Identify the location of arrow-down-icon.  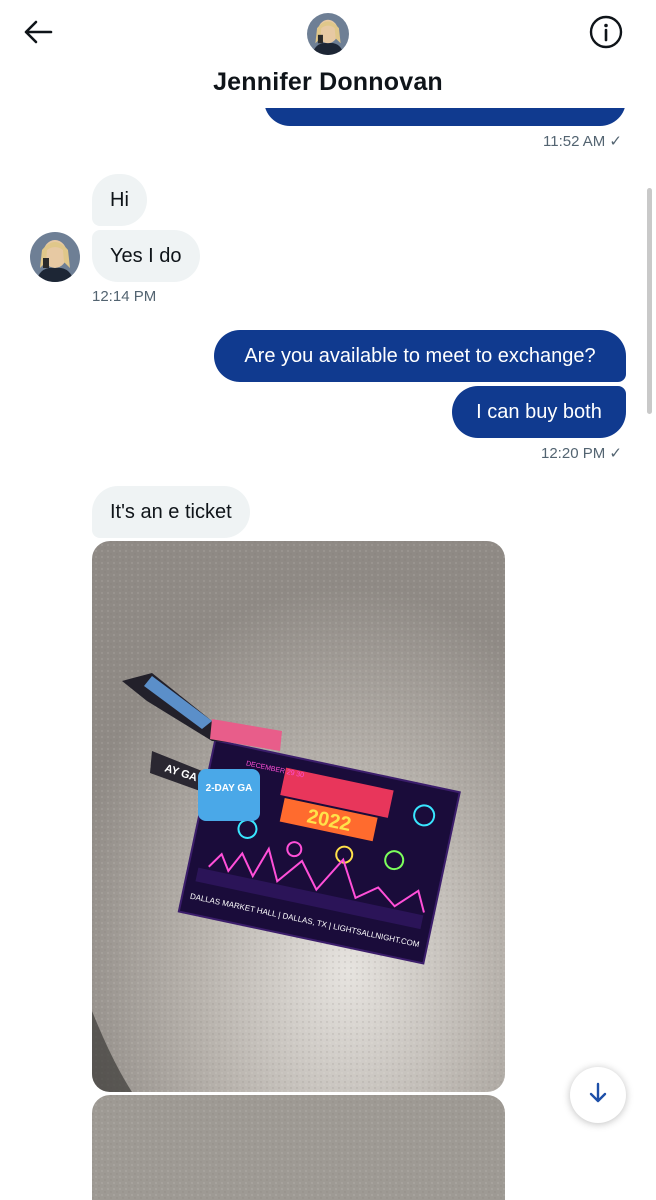
(598, 1095).